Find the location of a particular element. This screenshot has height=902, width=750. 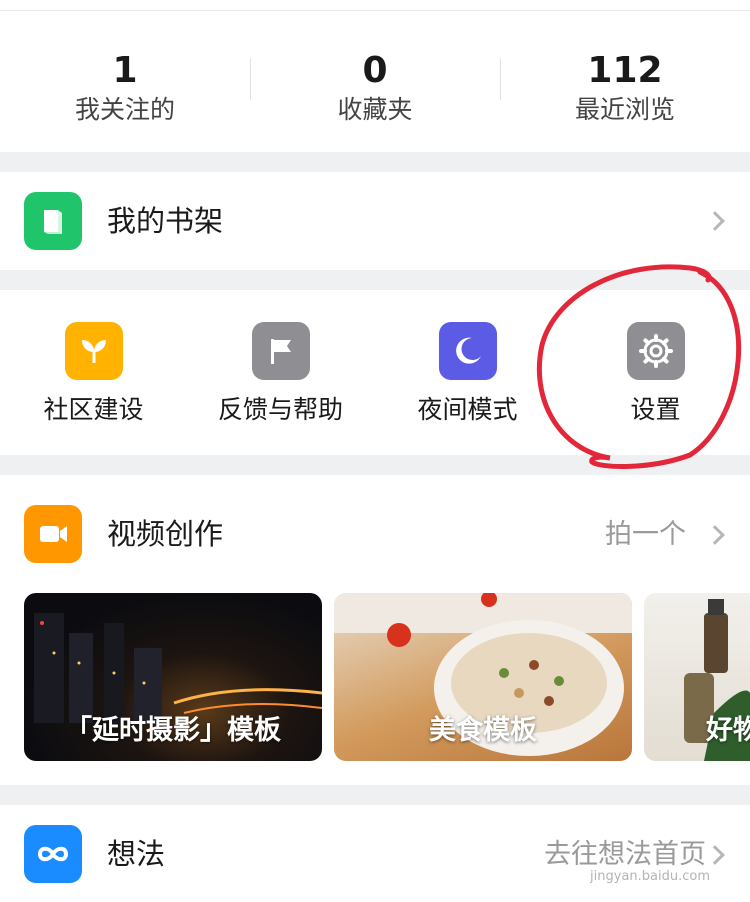

stat-value: 112 is located at coordinates (625, 70).